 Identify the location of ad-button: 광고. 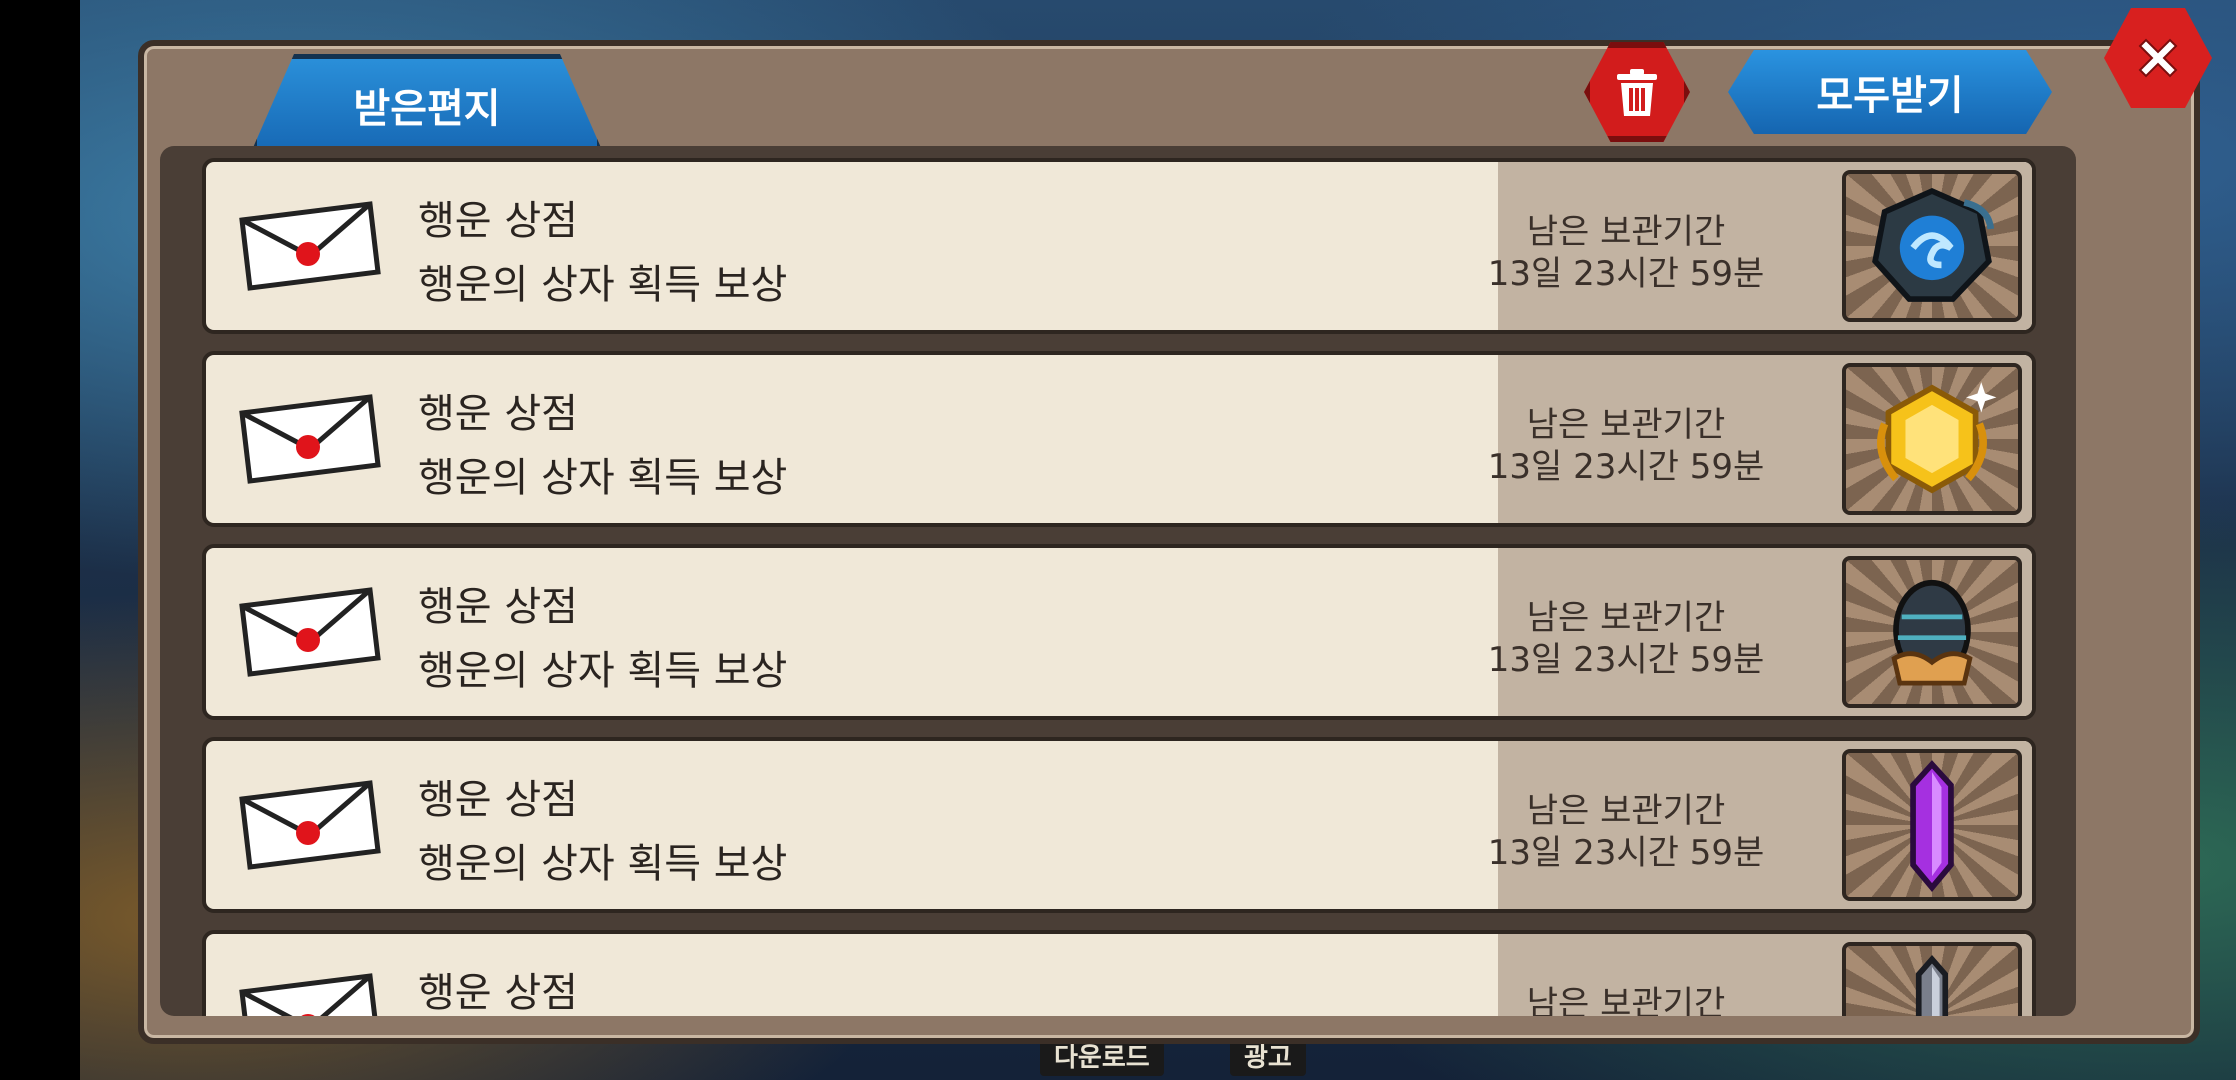
(1268, 1058).